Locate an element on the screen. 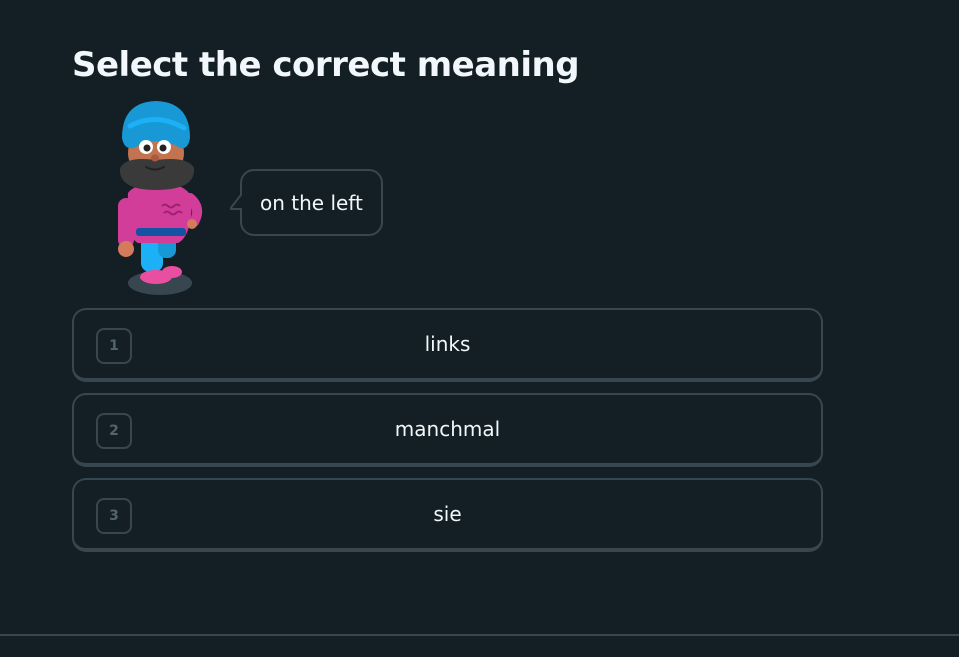 Image resolution: width=959 pixels, height=657 pixels. character-icon is located at coordinates (160, 198).